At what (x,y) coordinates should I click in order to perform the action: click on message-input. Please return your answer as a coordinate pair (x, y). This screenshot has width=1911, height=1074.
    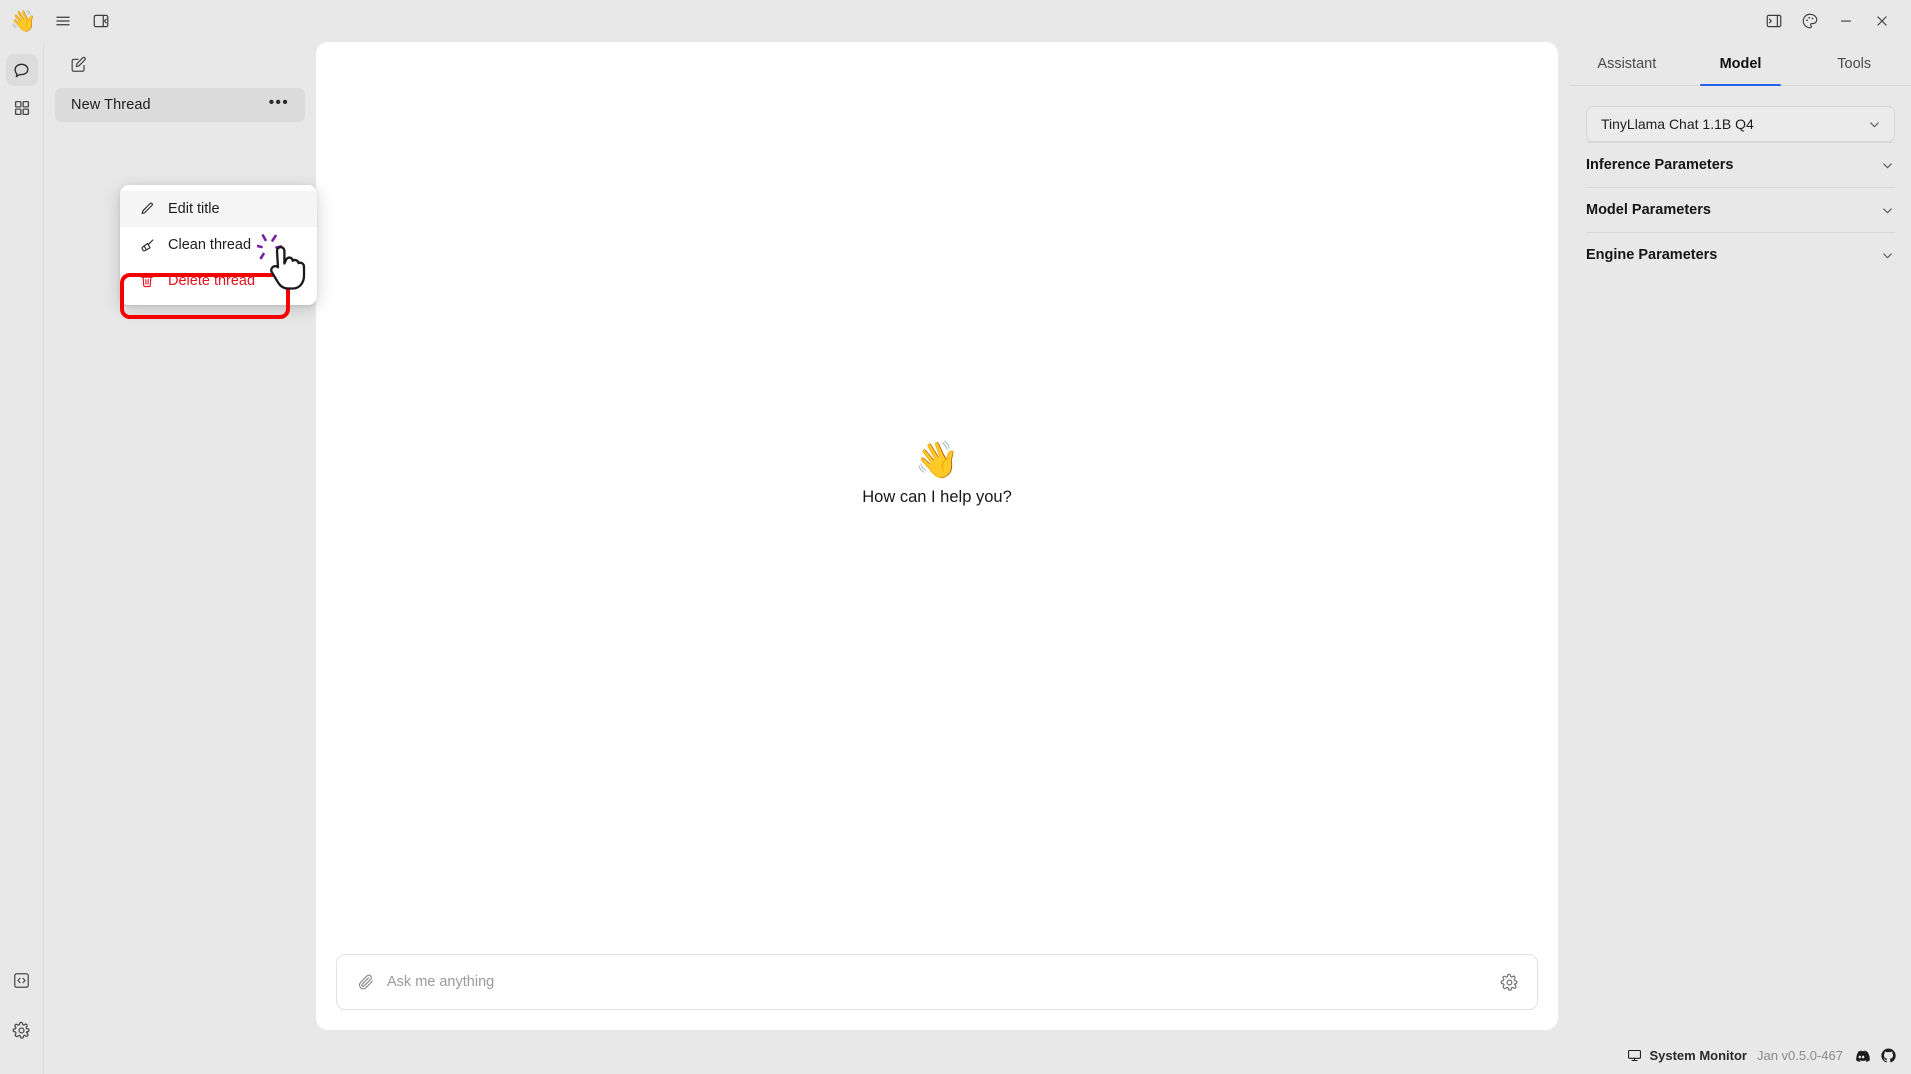
    Looking at the image, I should click on (937, 982).